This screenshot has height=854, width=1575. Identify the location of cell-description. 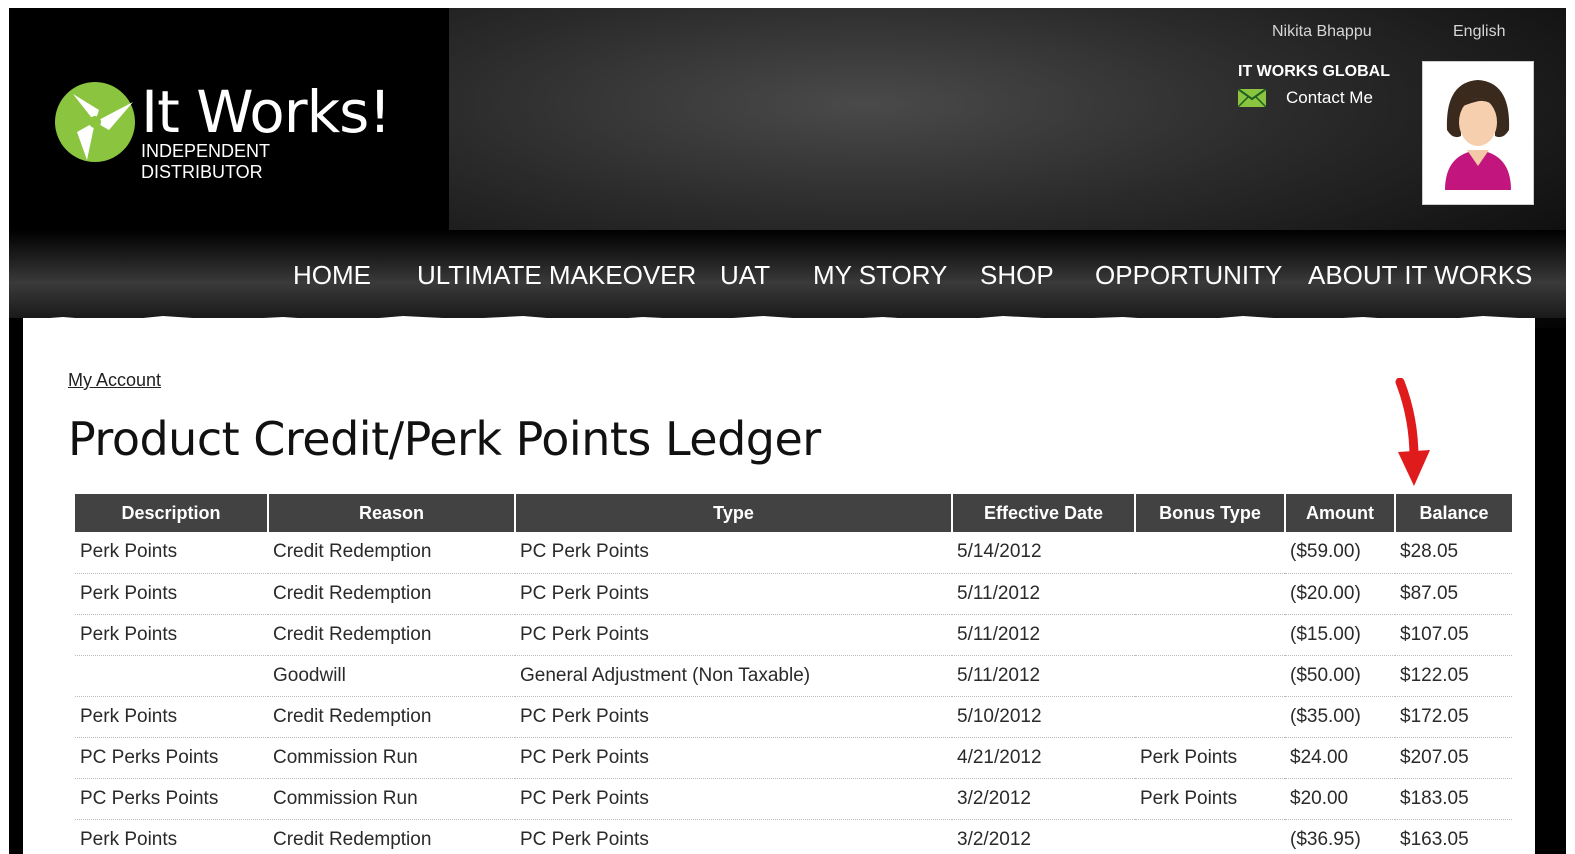
(171, 676).